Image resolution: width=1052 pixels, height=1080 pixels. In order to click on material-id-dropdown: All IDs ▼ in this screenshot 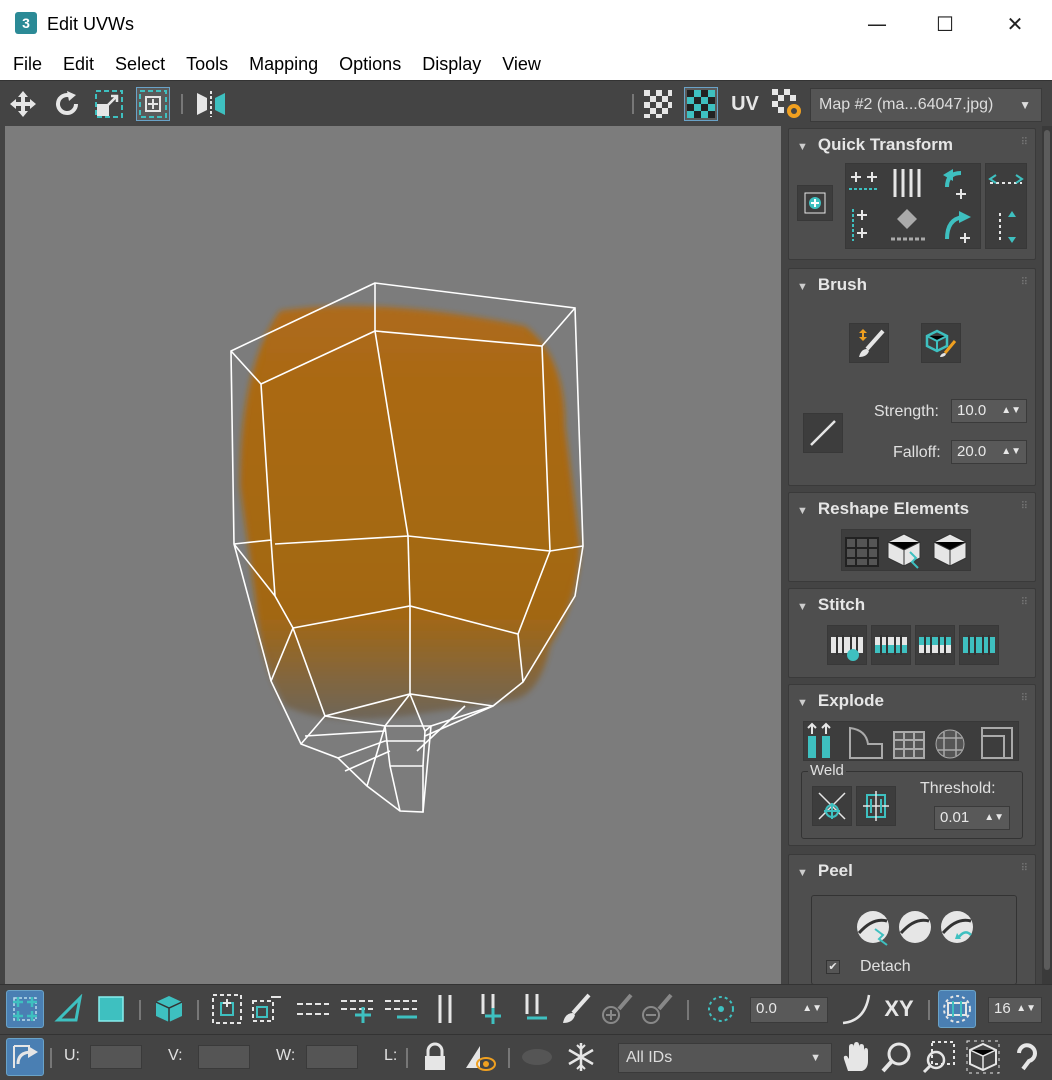, I will do `click(725, 1058)`.